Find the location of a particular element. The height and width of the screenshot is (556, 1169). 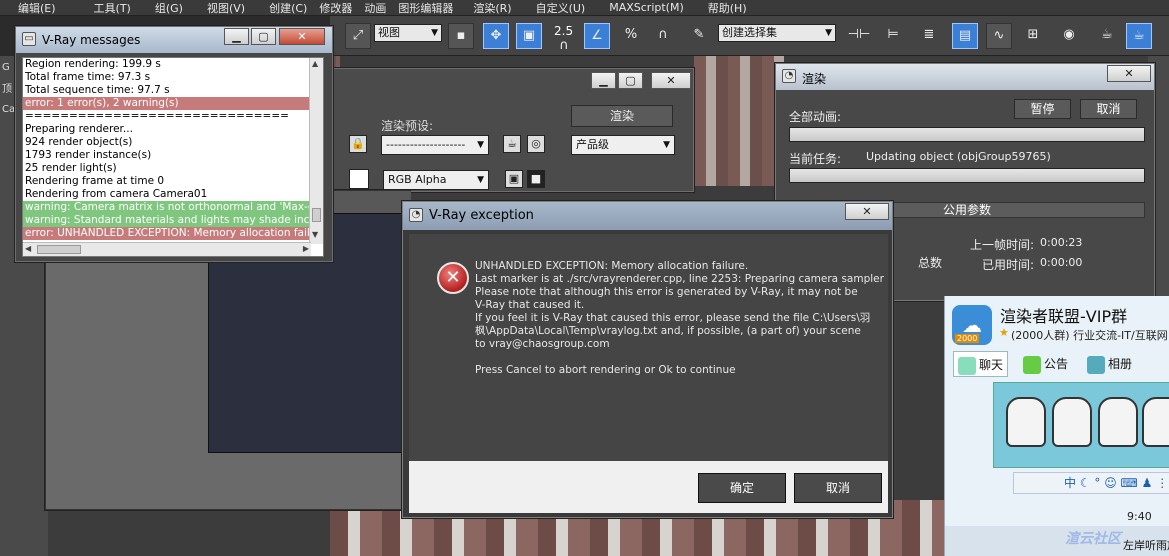

reference-coord-dropdown: 视图 ▼ is located at coordinates (408, 33).